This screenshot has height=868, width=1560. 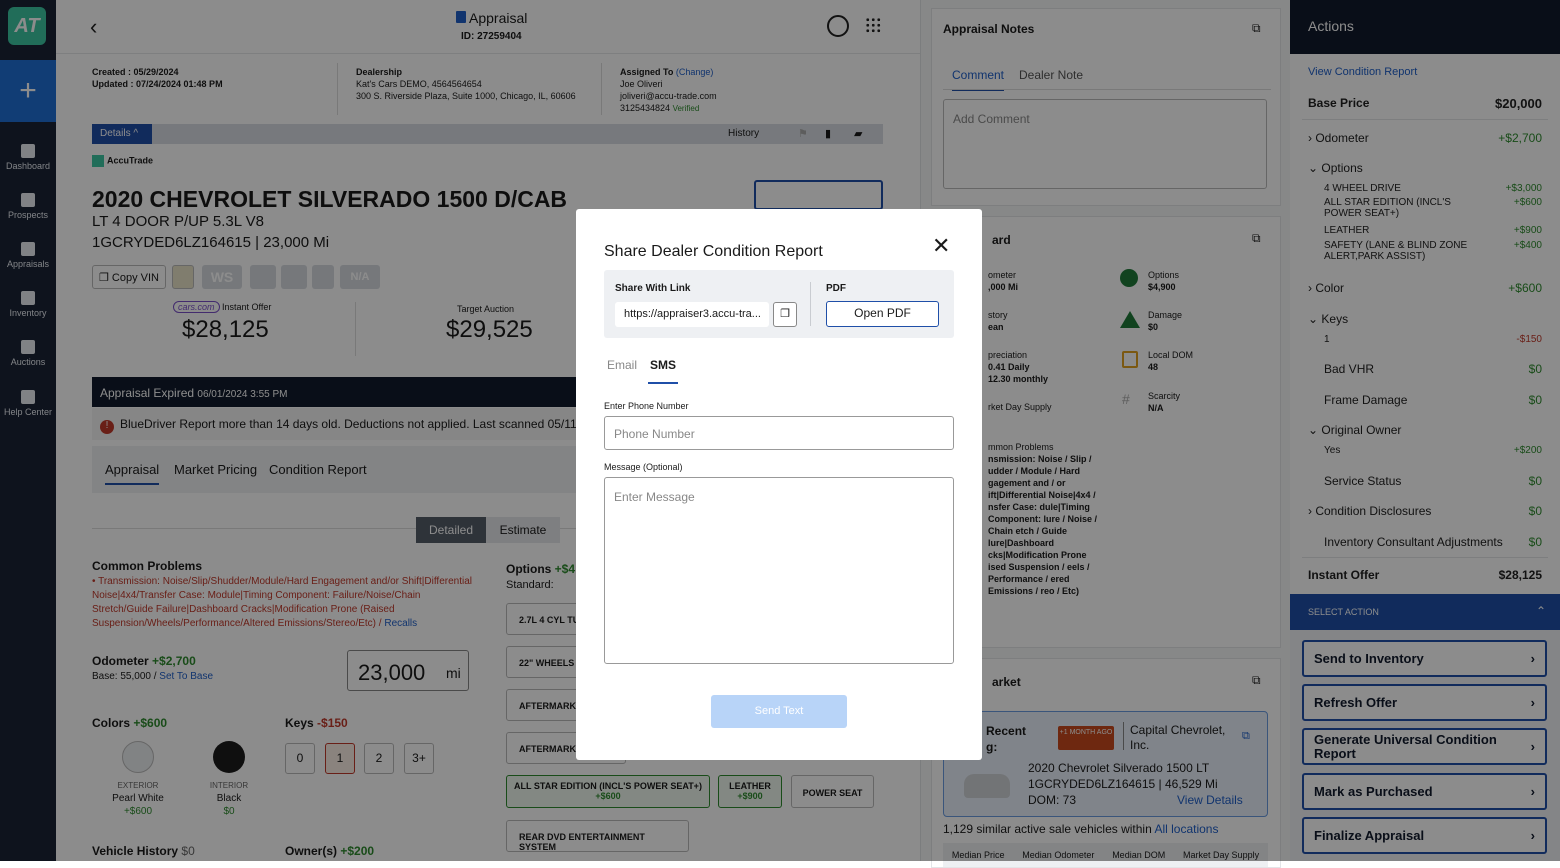 What do you see at coordinates (779, 433) in the screenshot?
I see `phone-input: Phone Number` at bounding box center [779, 433].